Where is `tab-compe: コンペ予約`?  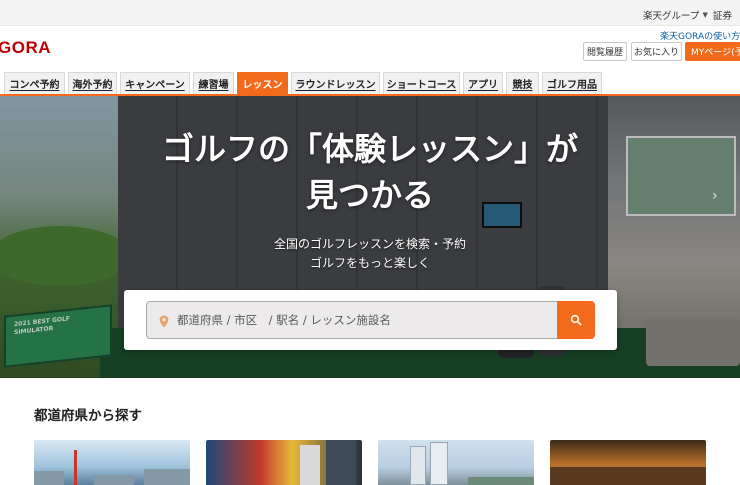 tab-compe: コンペ予約 is located at coordinates (34, 83).